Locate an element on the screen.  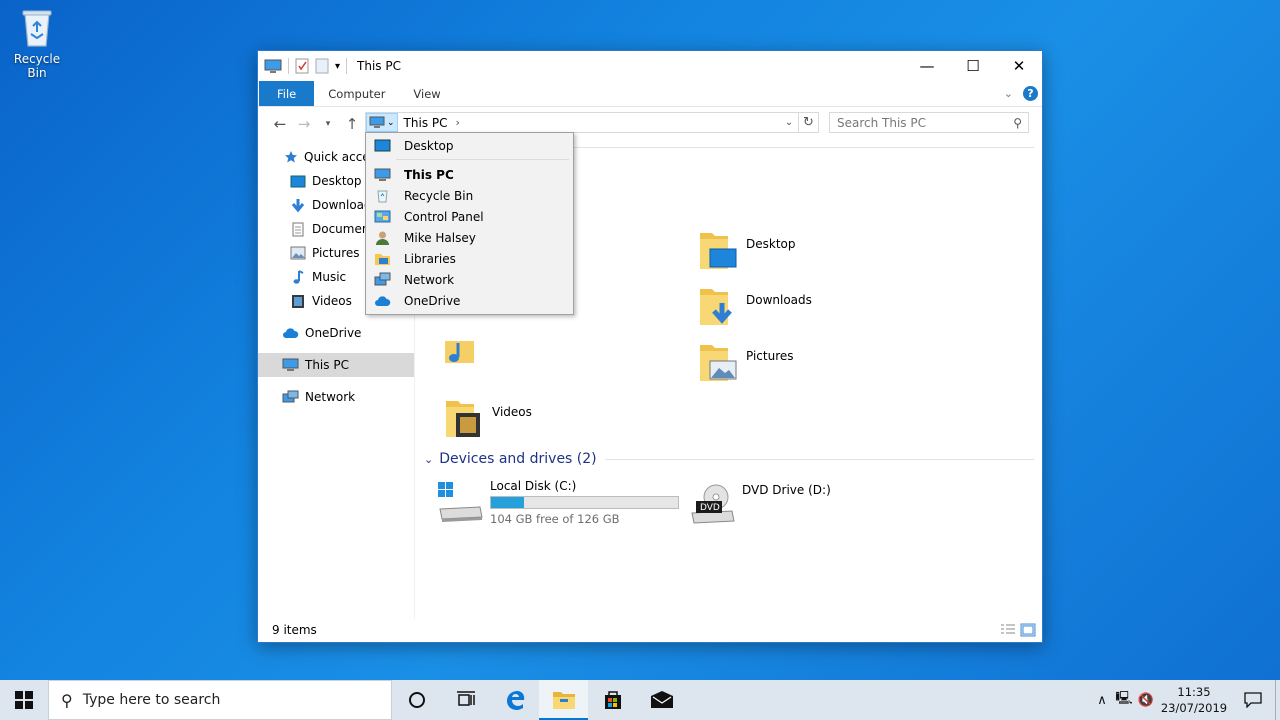
devices-group-header: ⌄ Devices and drives (2) is located at coordinates (729, 459).